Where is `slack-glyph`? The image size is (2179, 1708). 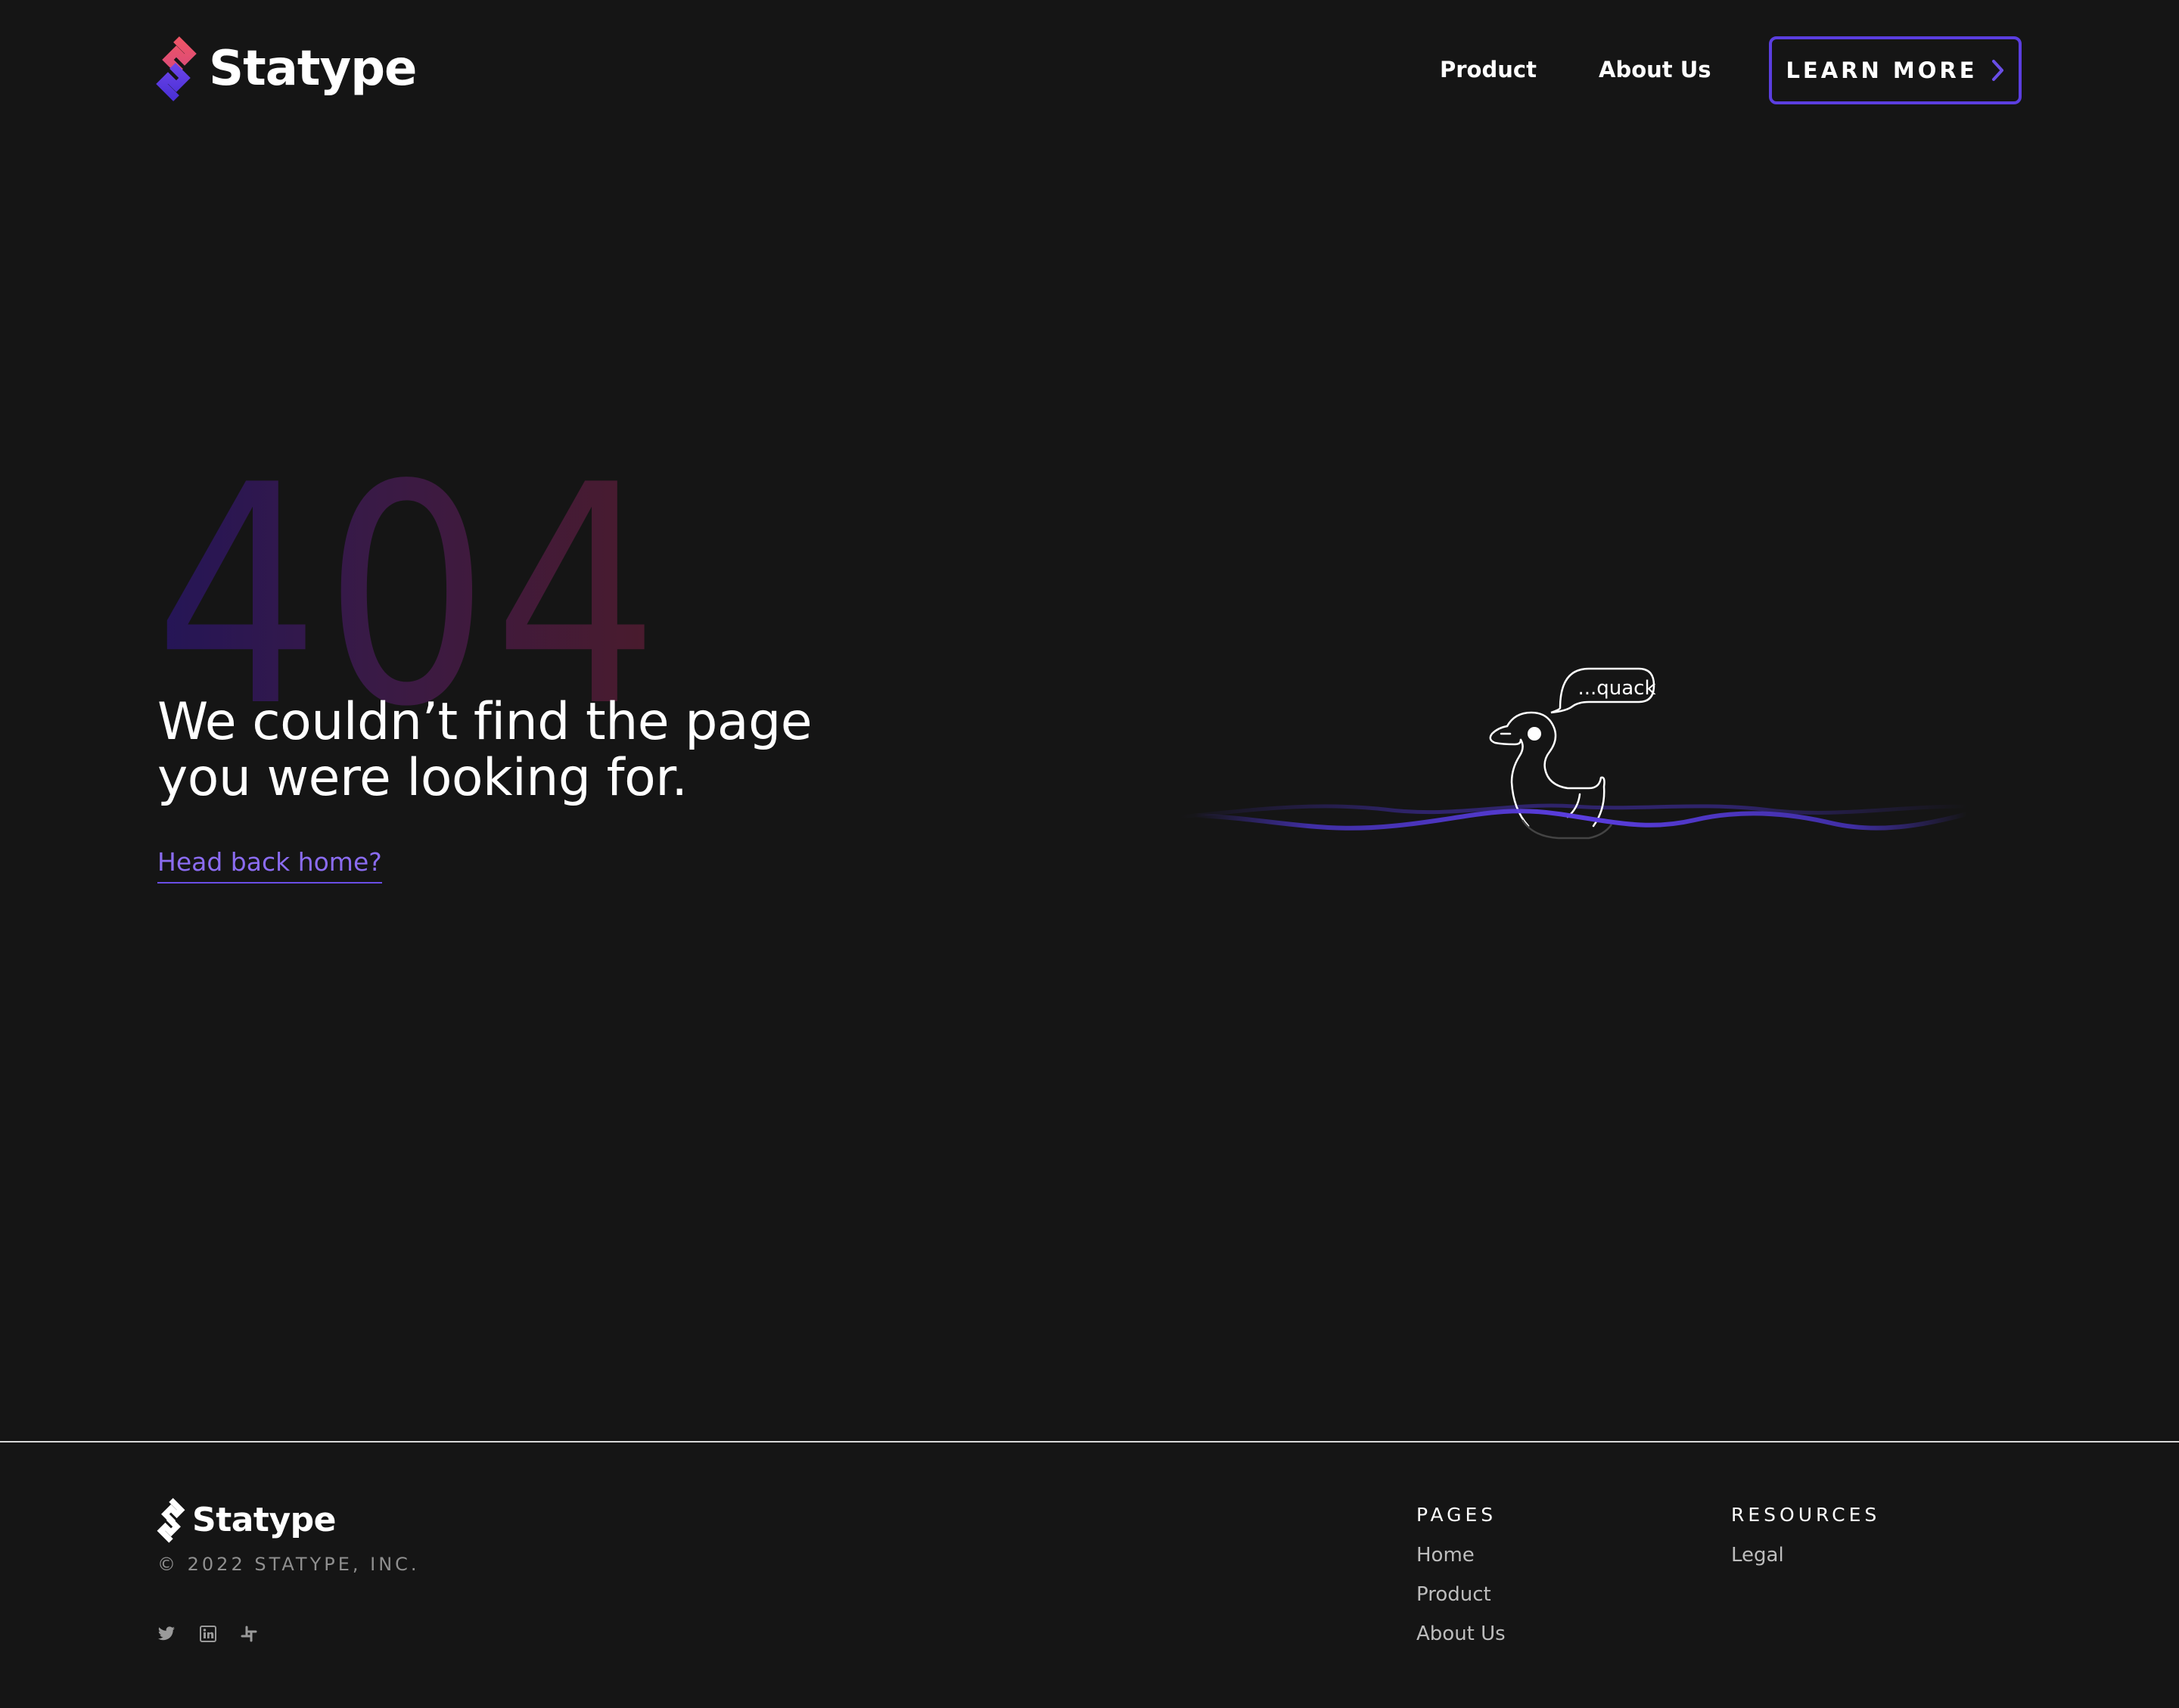 slack-glyph is located at coordinates (249, 1634).